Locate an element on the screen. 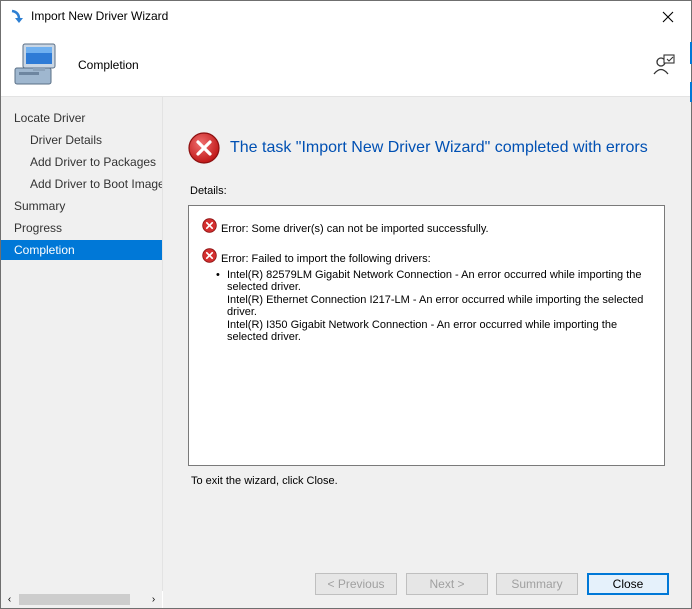  summary-button: Summary is located at coordinates (537, 584).